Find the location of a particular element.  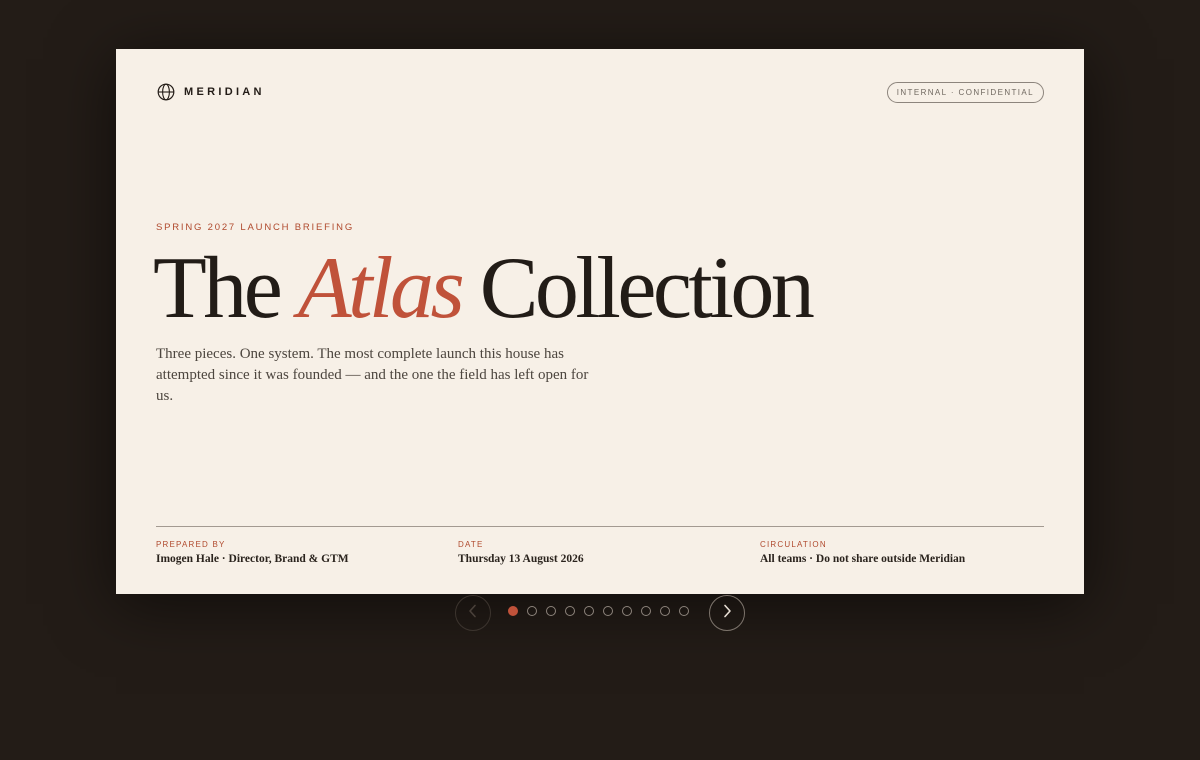

prev-slide-button is located at coordinates (473, 613).